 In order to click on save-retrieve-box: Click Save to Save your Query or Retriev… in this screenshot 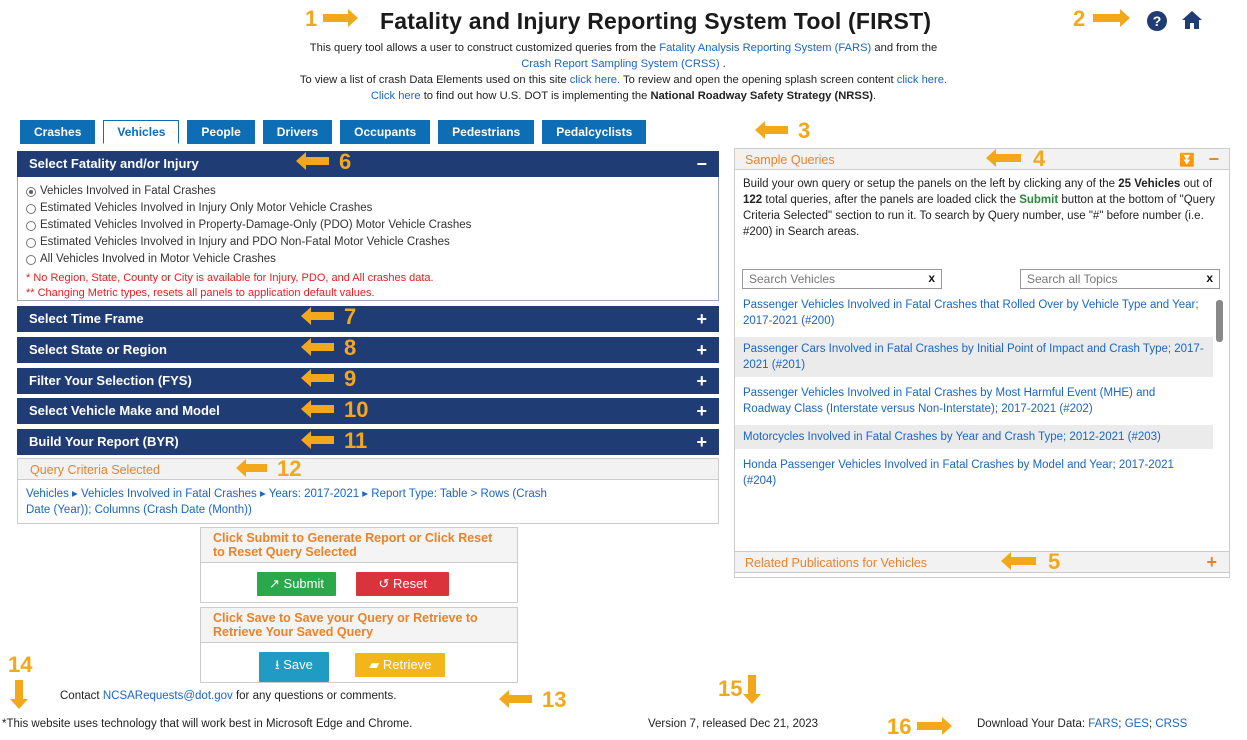, I will do `click(359, 645)`.